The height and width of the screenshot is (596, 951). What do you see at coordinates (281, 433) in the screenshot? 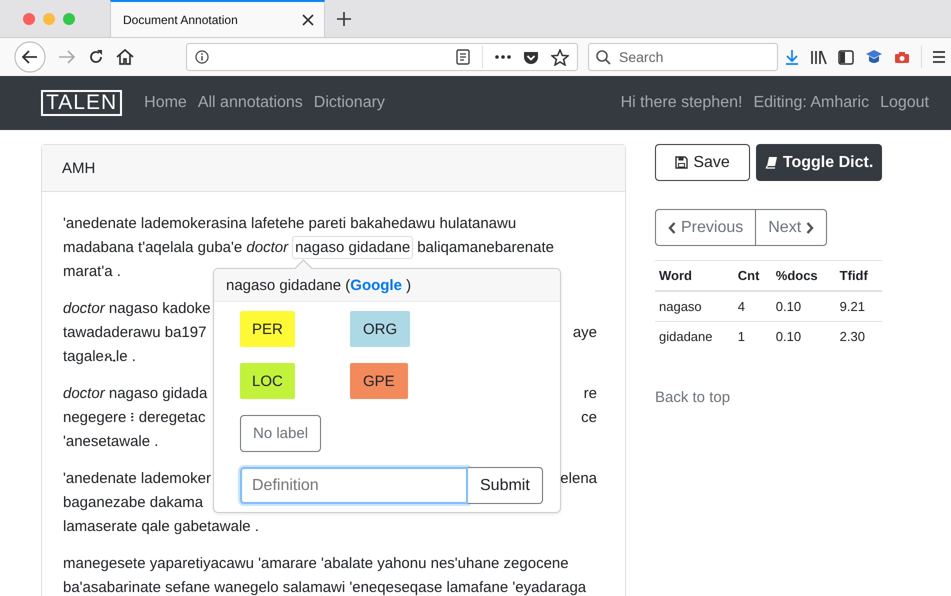
I see `no-label-button: No label` at bounding box center [281, 433].